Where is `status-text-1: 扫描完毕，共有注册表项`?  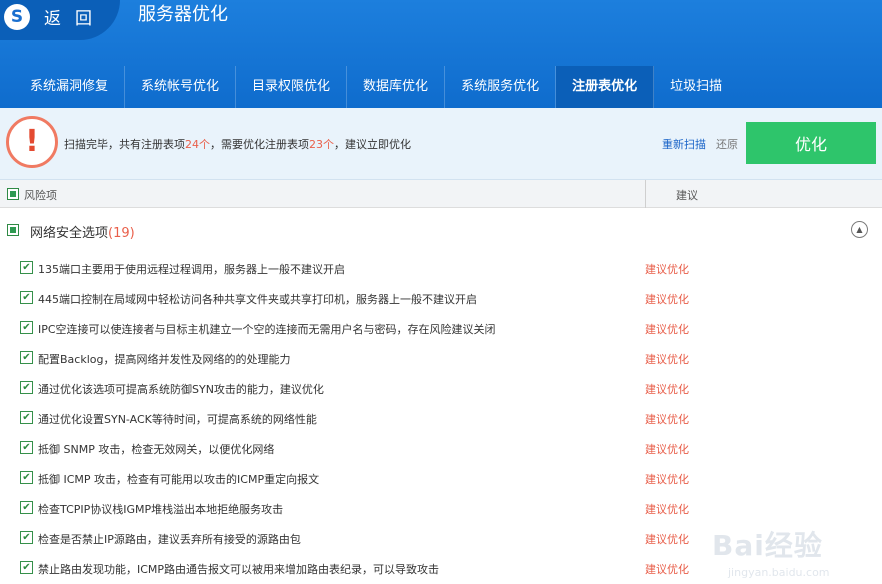
status-text-1: 扫描完毕，共有注册表项 is located at coordinates (124, 144).